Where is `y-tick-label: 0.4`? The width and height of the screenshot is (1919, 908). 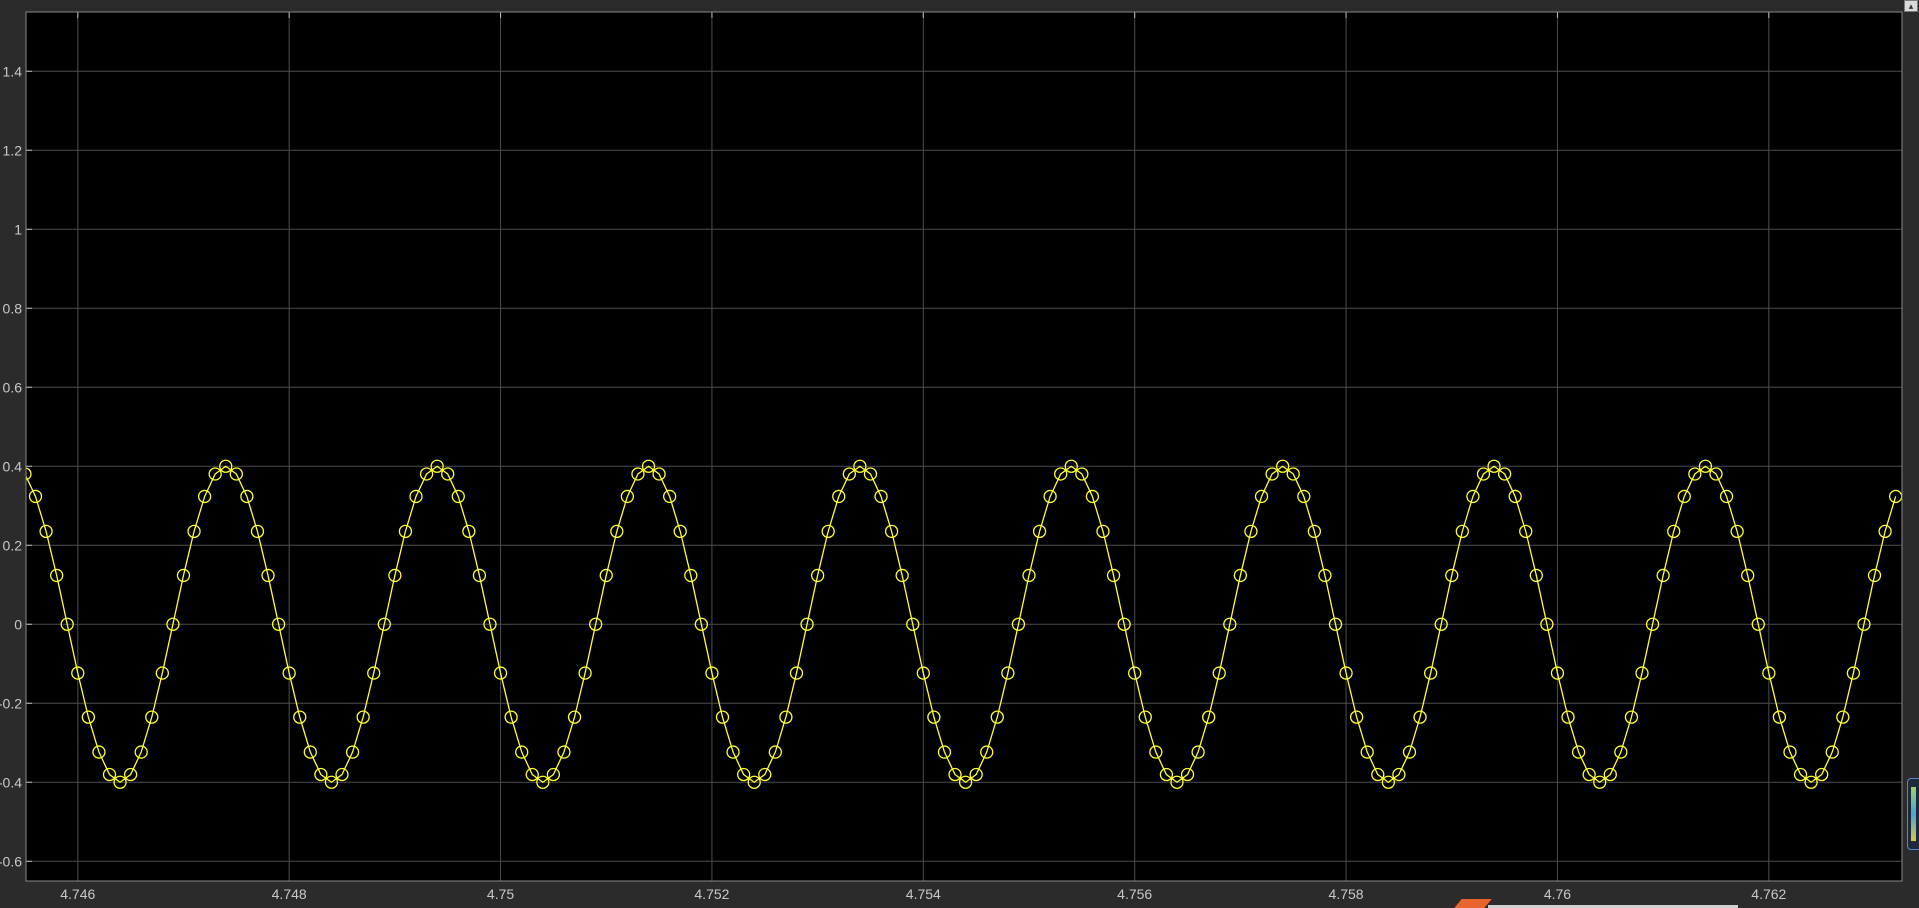
y-tick-label: 0.4 is located at coordinates (13, 466).